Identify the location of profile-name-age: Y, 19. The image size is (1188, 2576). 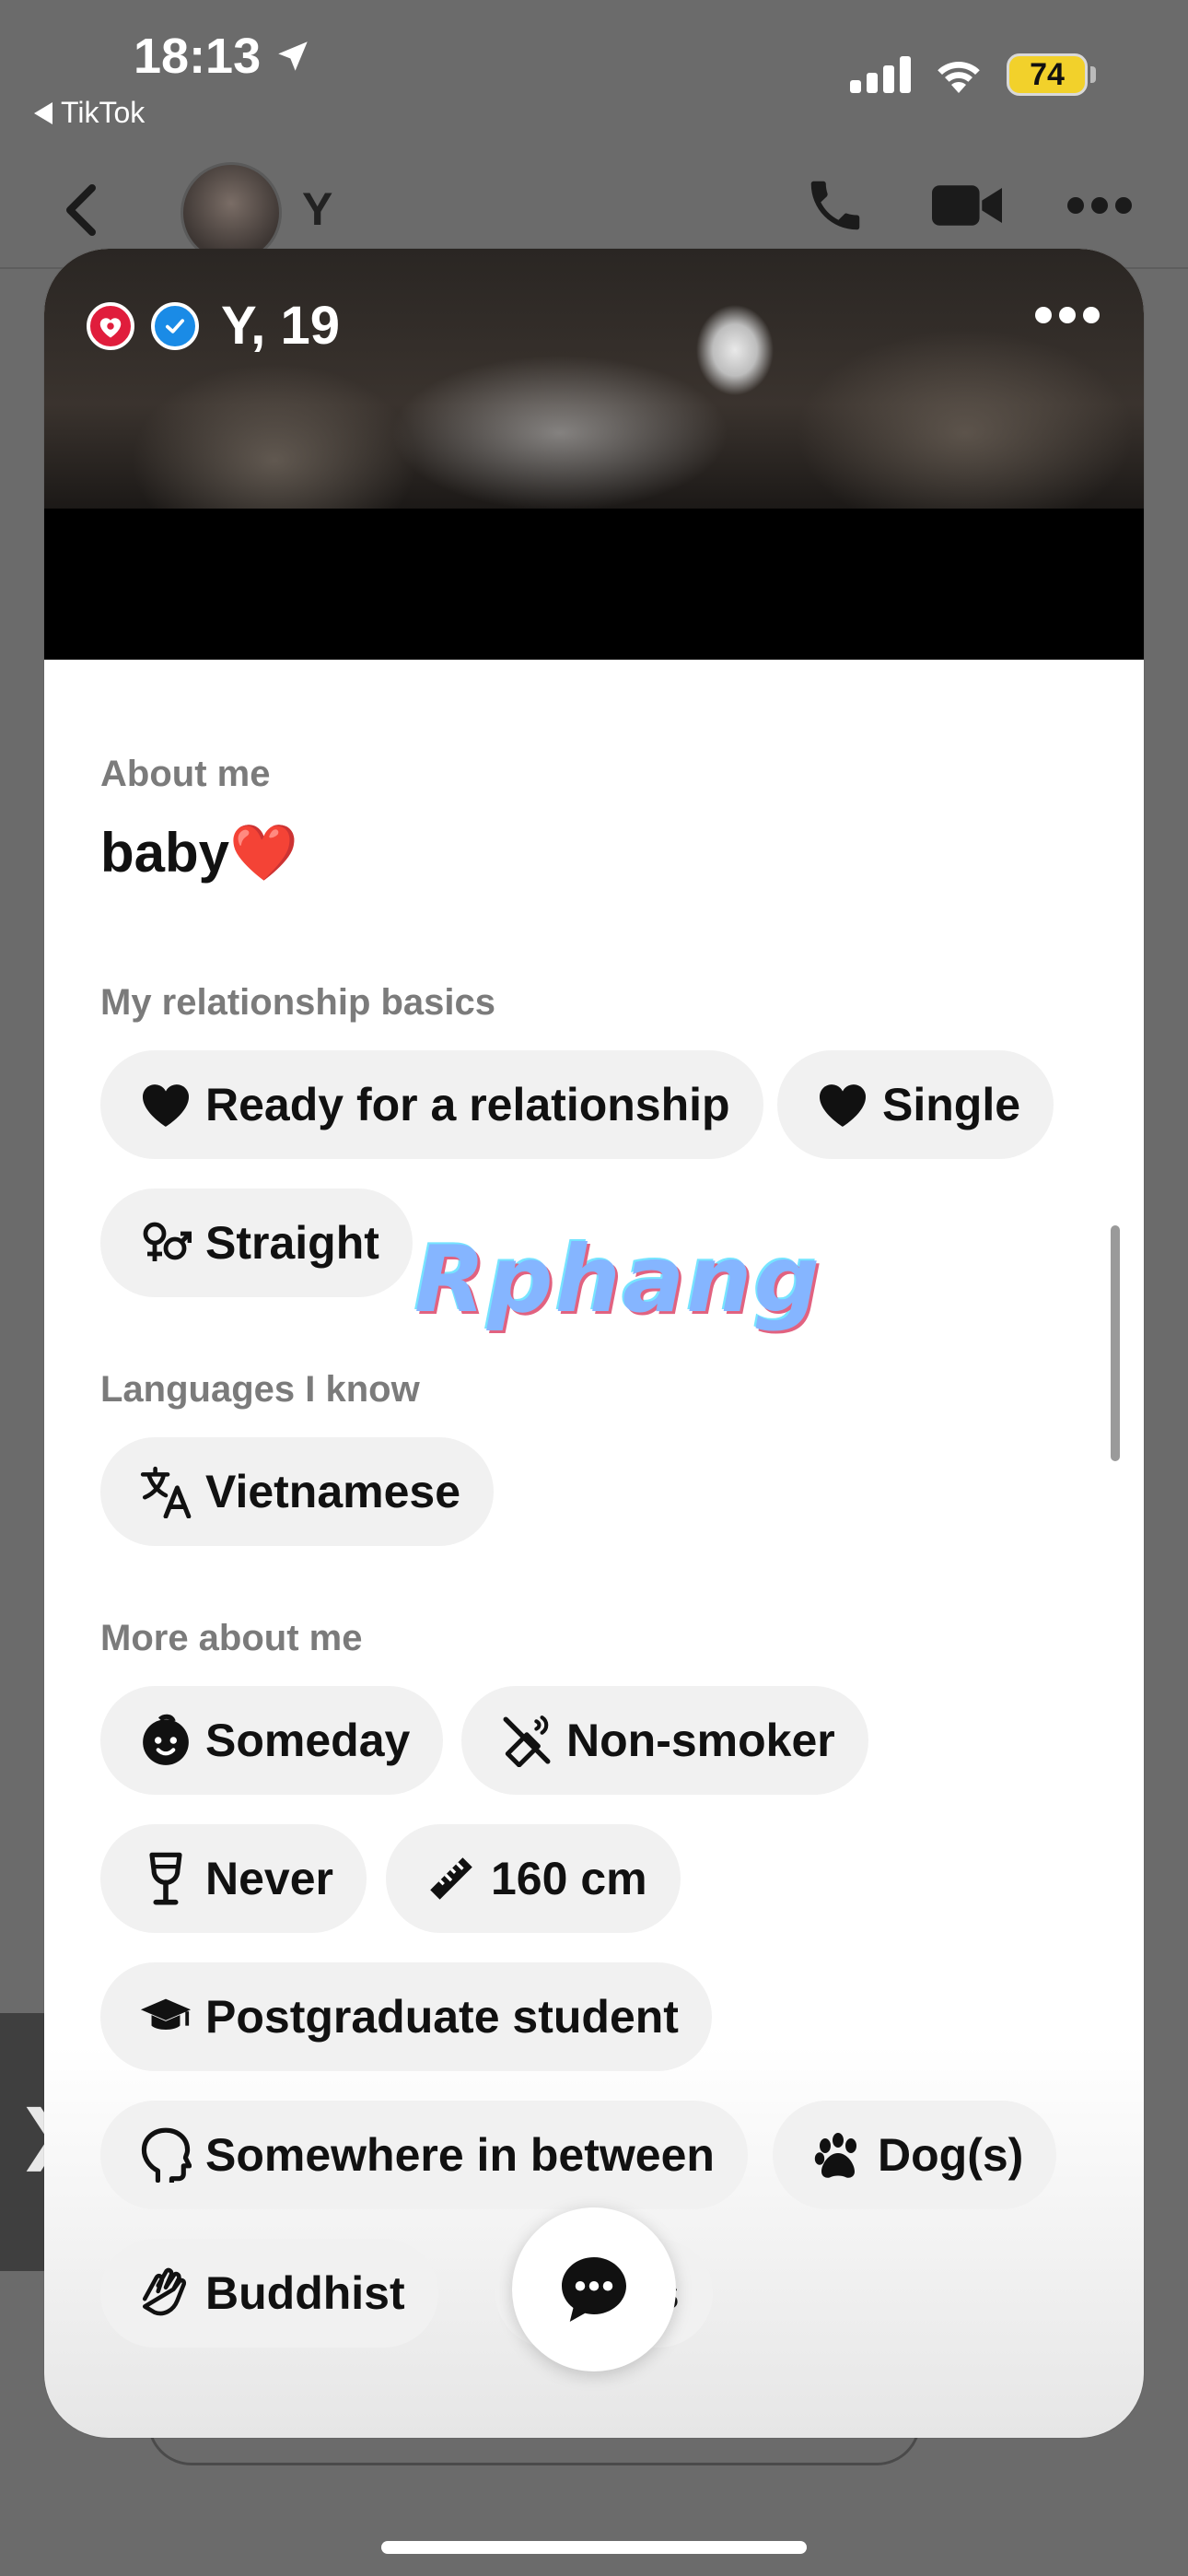
(280, 326).